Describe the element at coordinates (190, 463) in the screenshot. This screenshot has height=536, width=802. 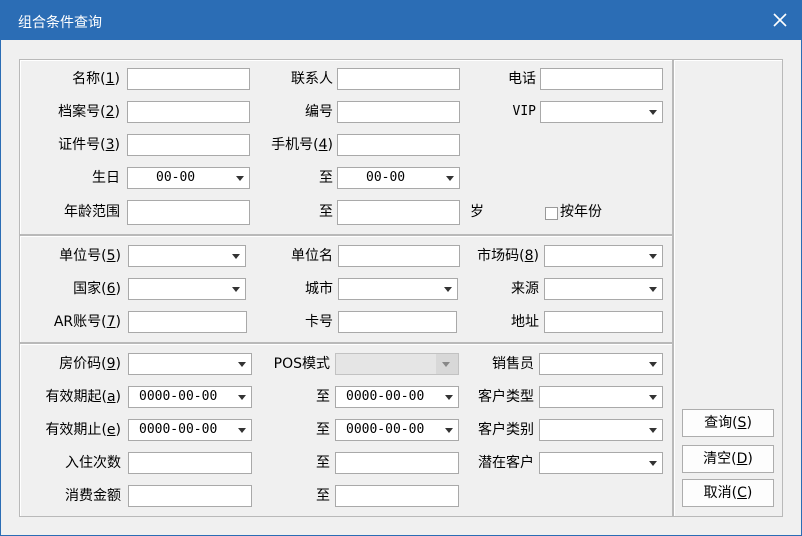
I see `stay-count-from-input` at that location.